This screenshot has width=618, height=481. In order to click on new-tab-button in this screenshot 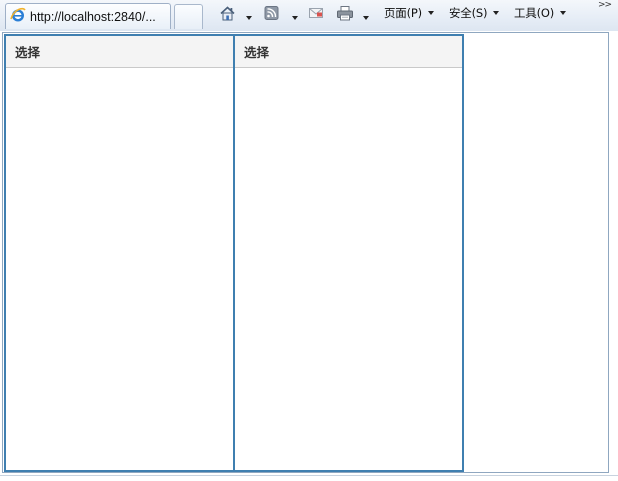, I will do `click(188, 16)`.